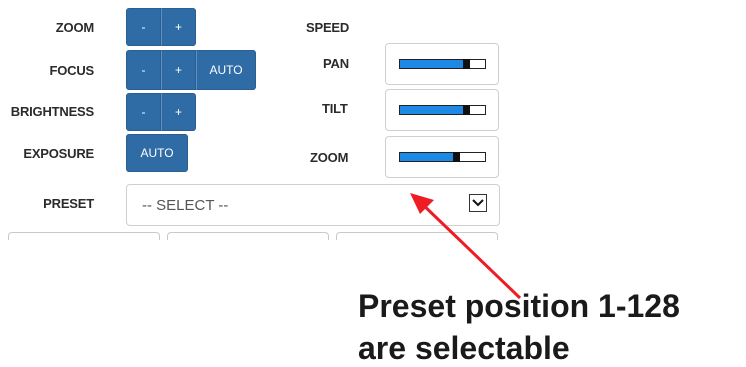 The width and height of the screenshot is (746, 367). What do you see at coordinates (464, 348) in the screenshot?
I see `annotation-line-2: are selectable` at bounding box center [464, 348].